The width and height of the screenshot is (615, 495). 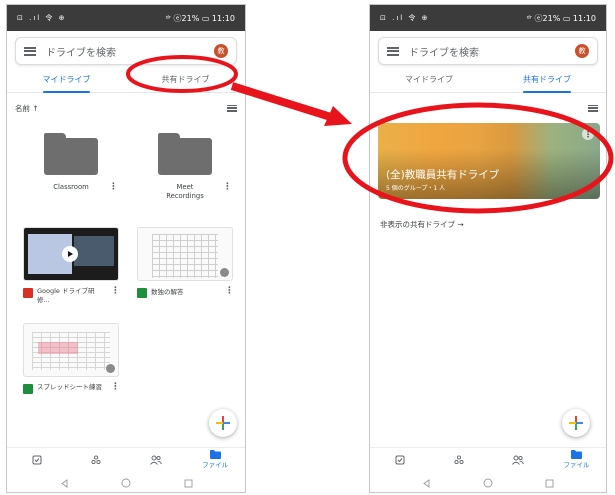 I want to click on file-item: Google ドライブ研修... ⋮, so click(x=71, y=265).